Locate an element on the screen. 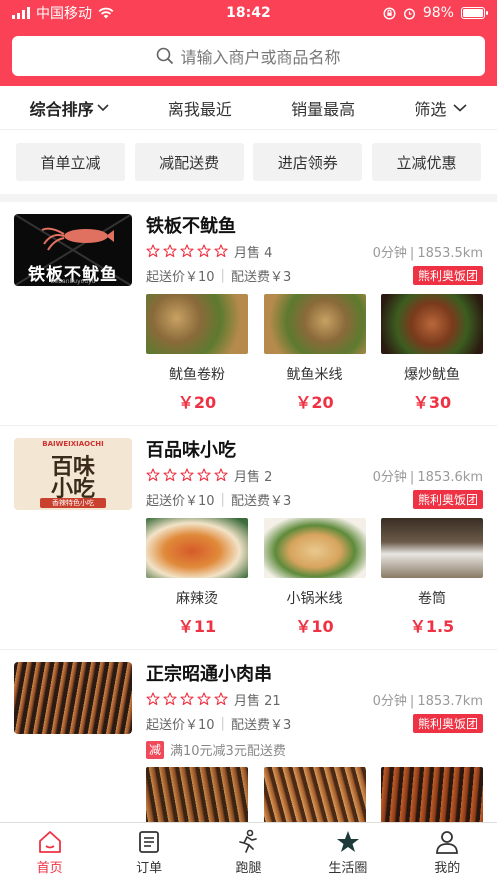 The height and width of the screenshot is (883, 497). filter-comprehensive-sort: 综合排序 is located at coordinates (69, 108).